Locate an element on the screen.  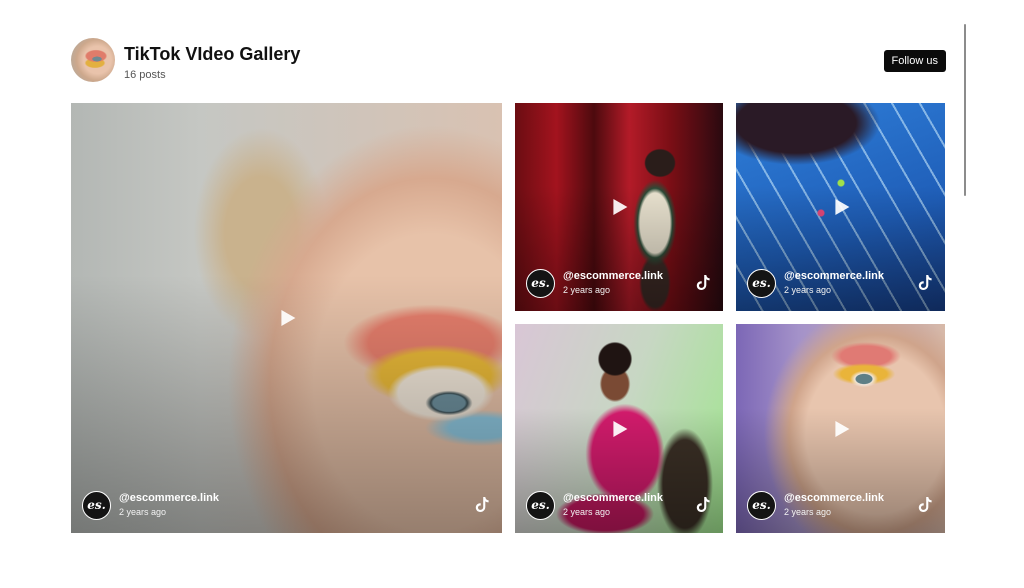
follow-button: Follow us is located at coordinates (914, 61).